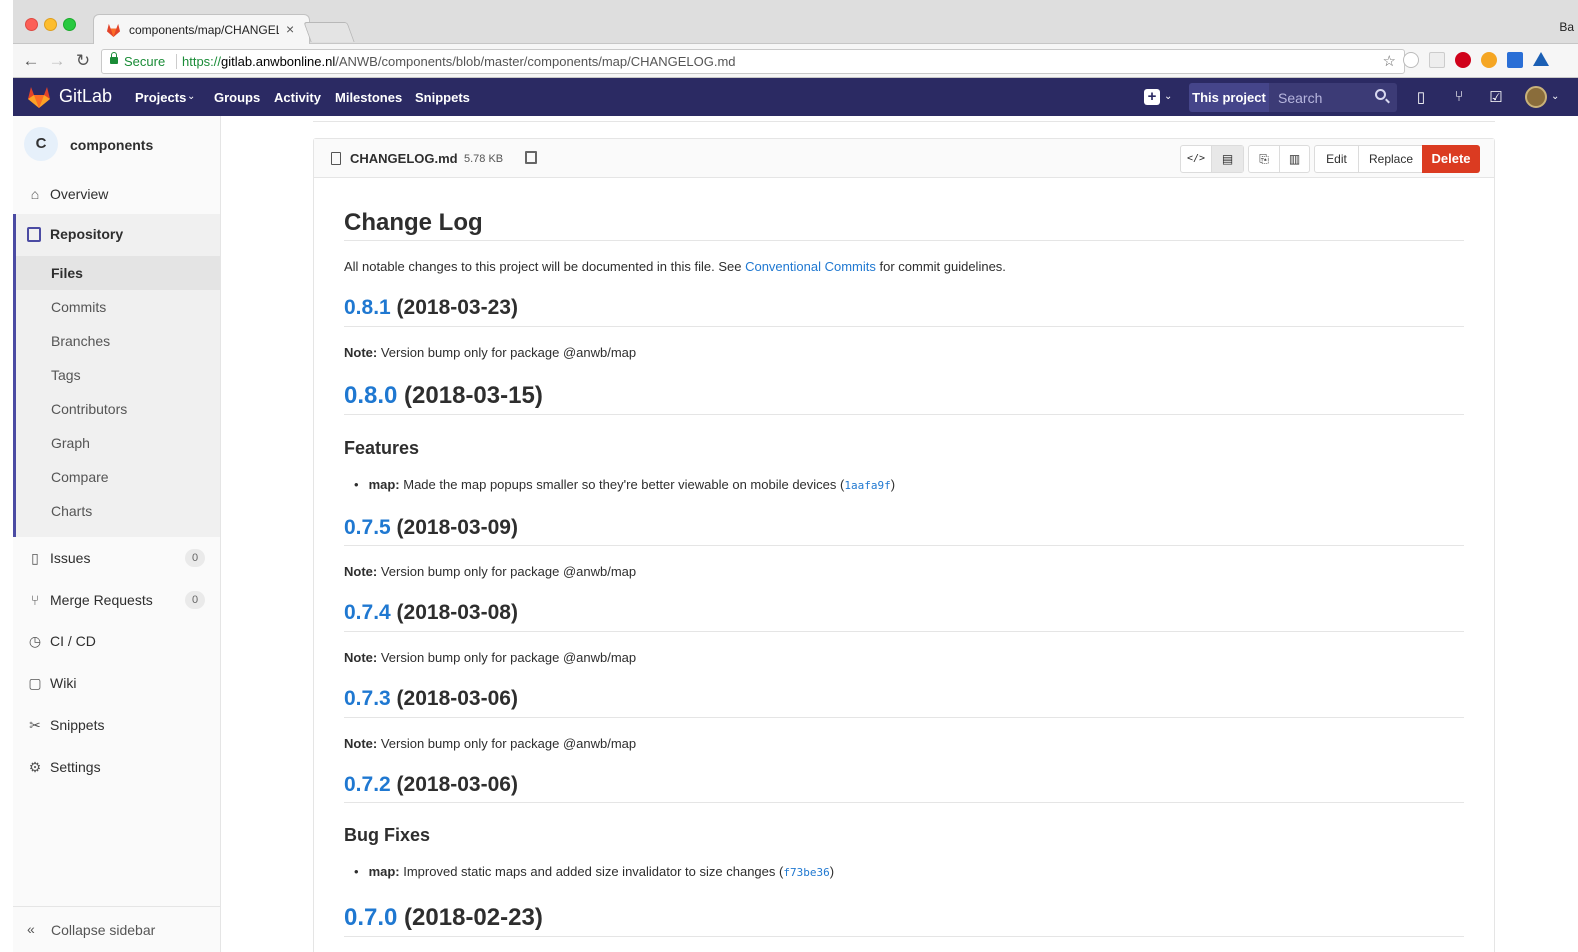  What do you see at coordinates (531, 157) in the screenshot?
I see `copy-path-icon` at bounding box center [531, 157].